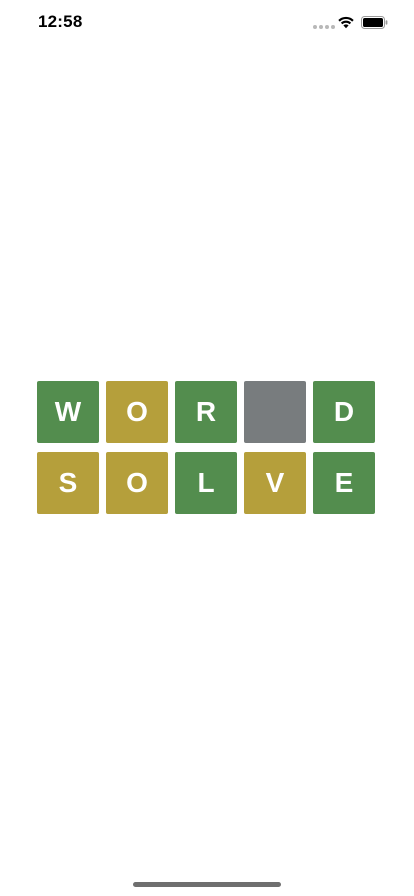  I want to click on board-row: S O L V E, so click(207, 483).